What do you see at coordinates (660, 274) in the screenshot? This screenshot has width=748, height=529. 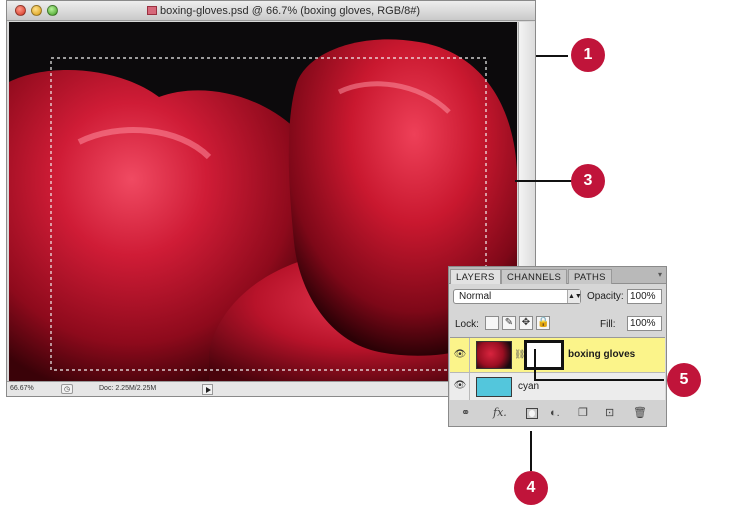 I see `panel-menu-icon: ▾` at bounding box center [660, 274].